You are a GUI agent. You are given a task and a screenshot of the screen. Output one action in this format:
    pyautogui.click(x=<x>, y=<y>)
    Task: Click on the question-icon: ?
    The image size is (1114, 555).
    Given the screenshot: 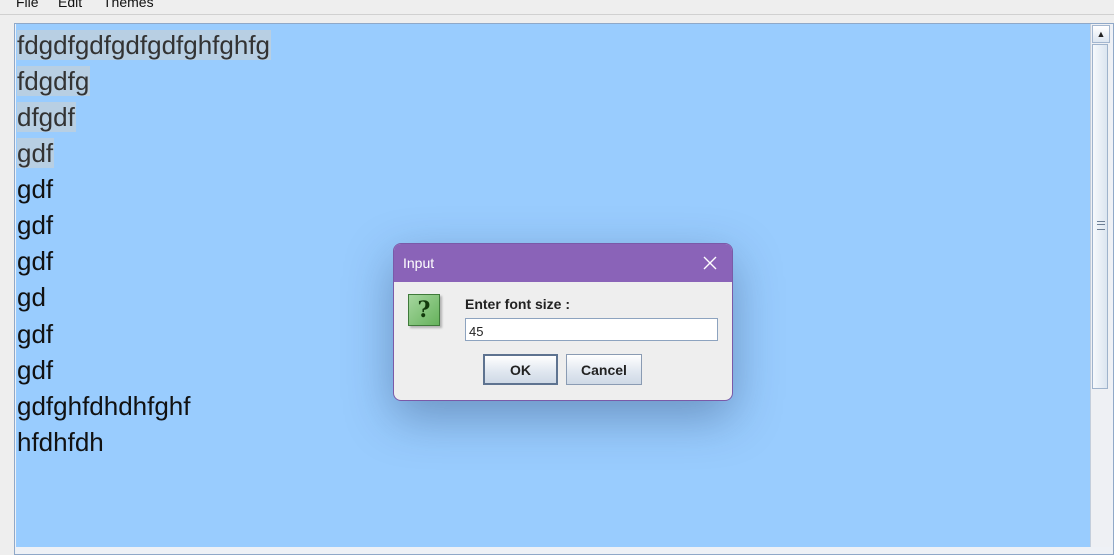 What is the action you would take?
    pyautogui.click(x=424, y=310)
    